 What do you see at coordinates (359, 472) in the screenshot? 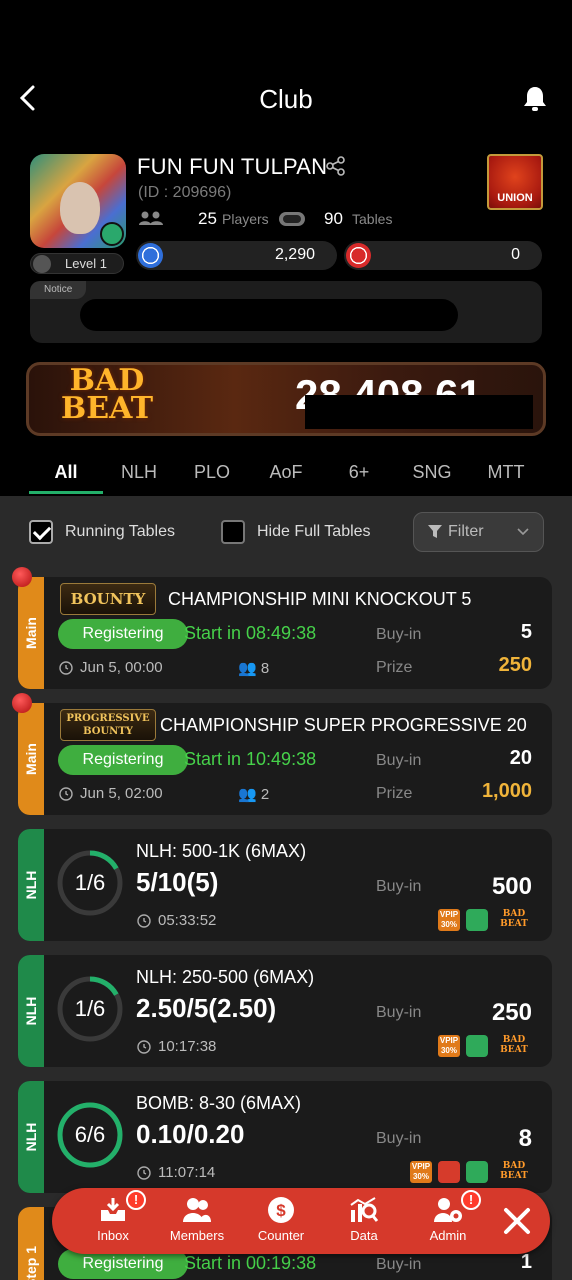
I see `tab-6plus: 6+` at bounding box center [359, 472].